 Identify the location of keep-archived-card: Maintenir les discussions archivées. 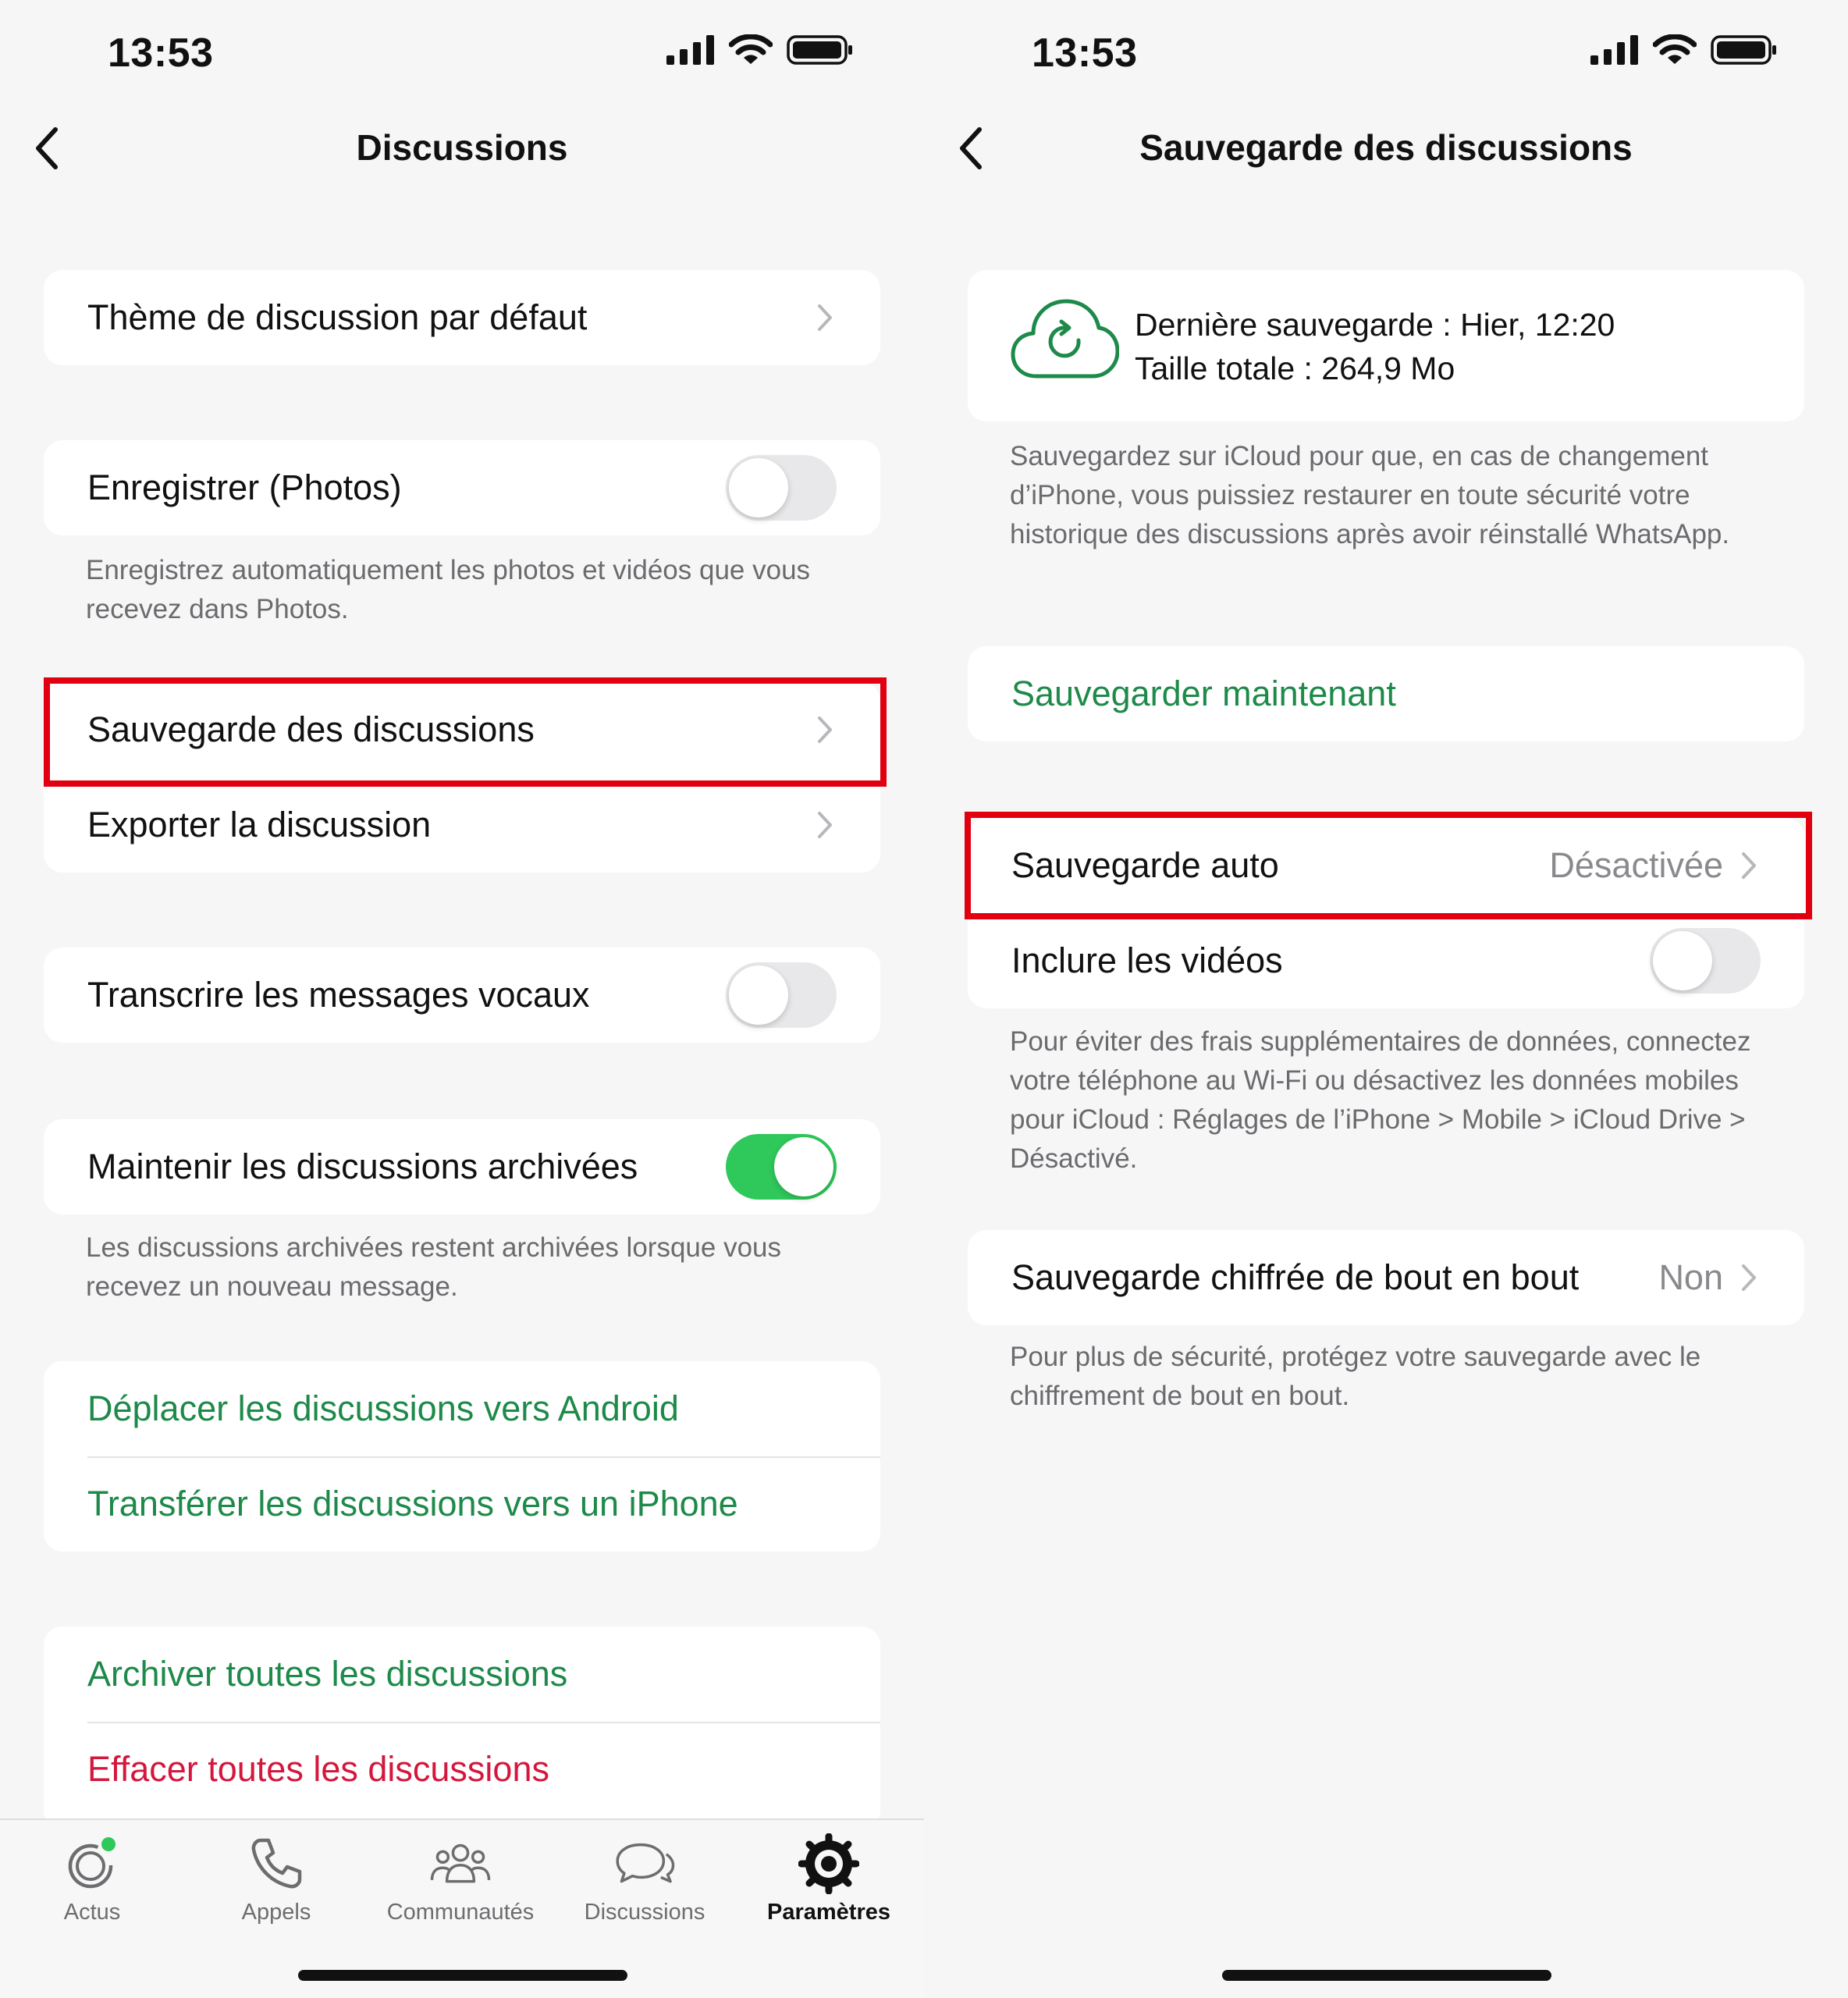
(462, 1166).